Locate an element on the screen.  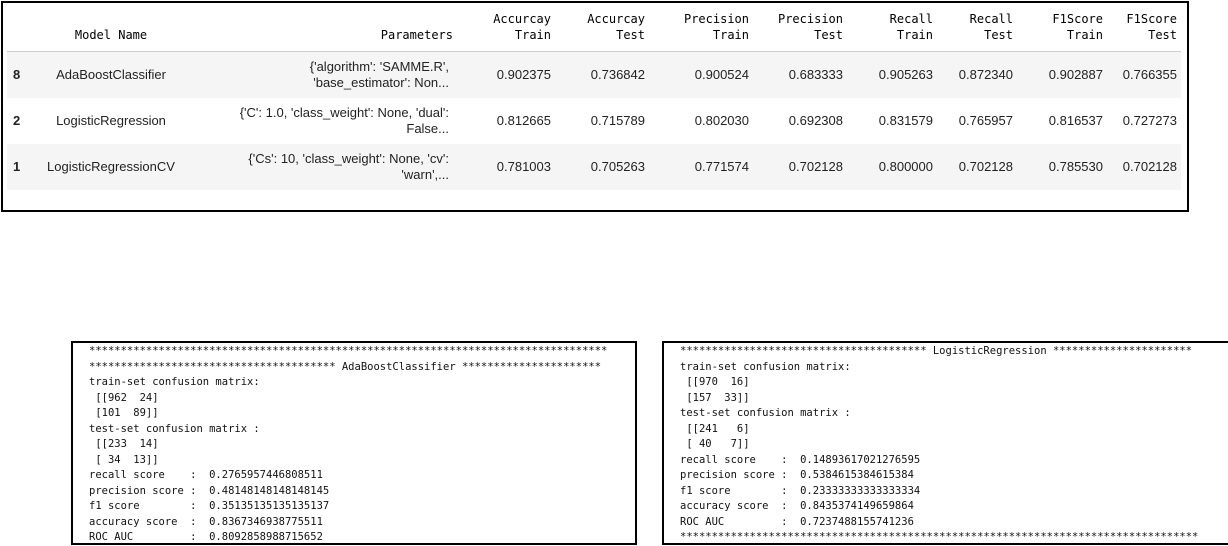
precision-train-cell: 0.771574 is located at coordinates (701, 167).